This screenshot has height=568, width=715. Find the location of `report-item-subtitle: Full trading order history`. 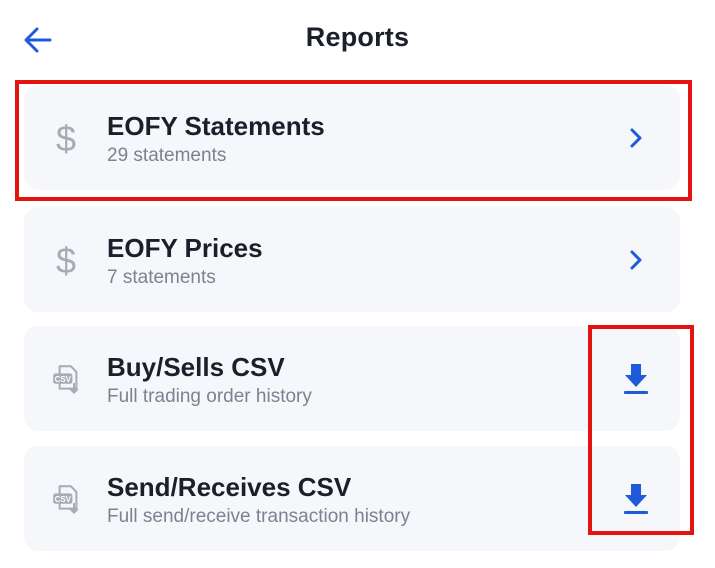

report-item-subtitle: Full trading order history is located at coordinates (209, 396).